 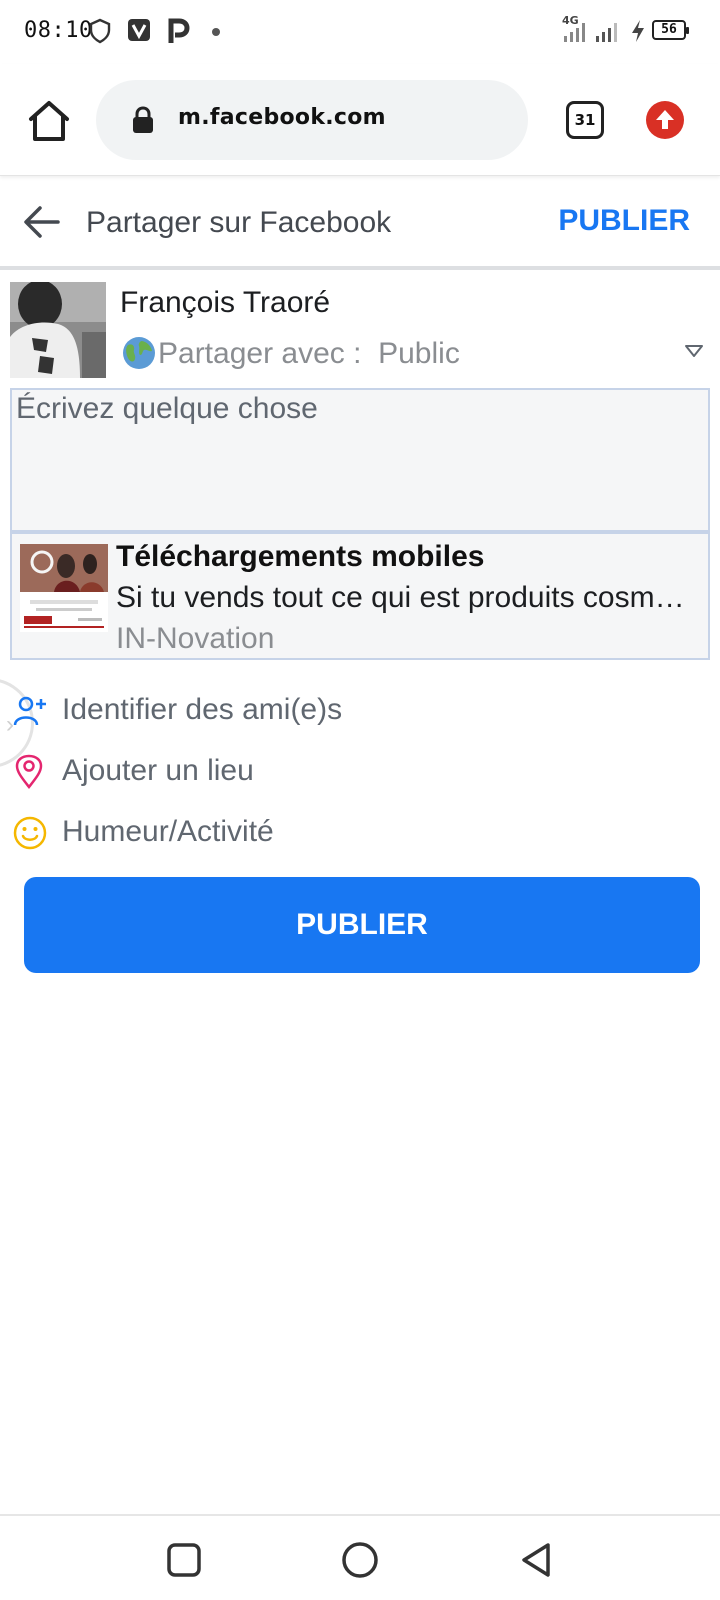 What do you see at coordinates (216, 32) in the screenshot?
I see `notification-dot-icon` at bounding box center [216, 32].